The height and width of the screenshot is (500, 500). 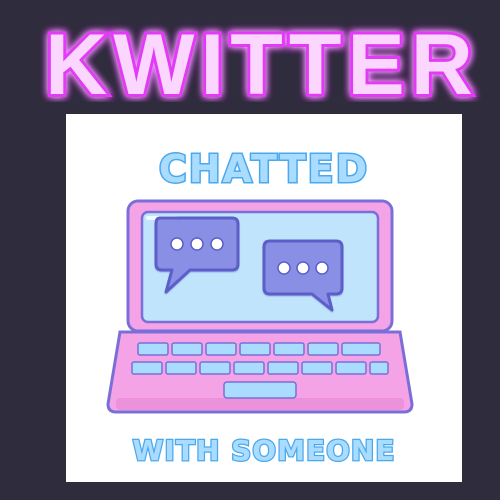 What do you see at coordinates (262, 59) in the screenshot?
I see `brand-title: KWITTER` at bounding box center [262, 59].